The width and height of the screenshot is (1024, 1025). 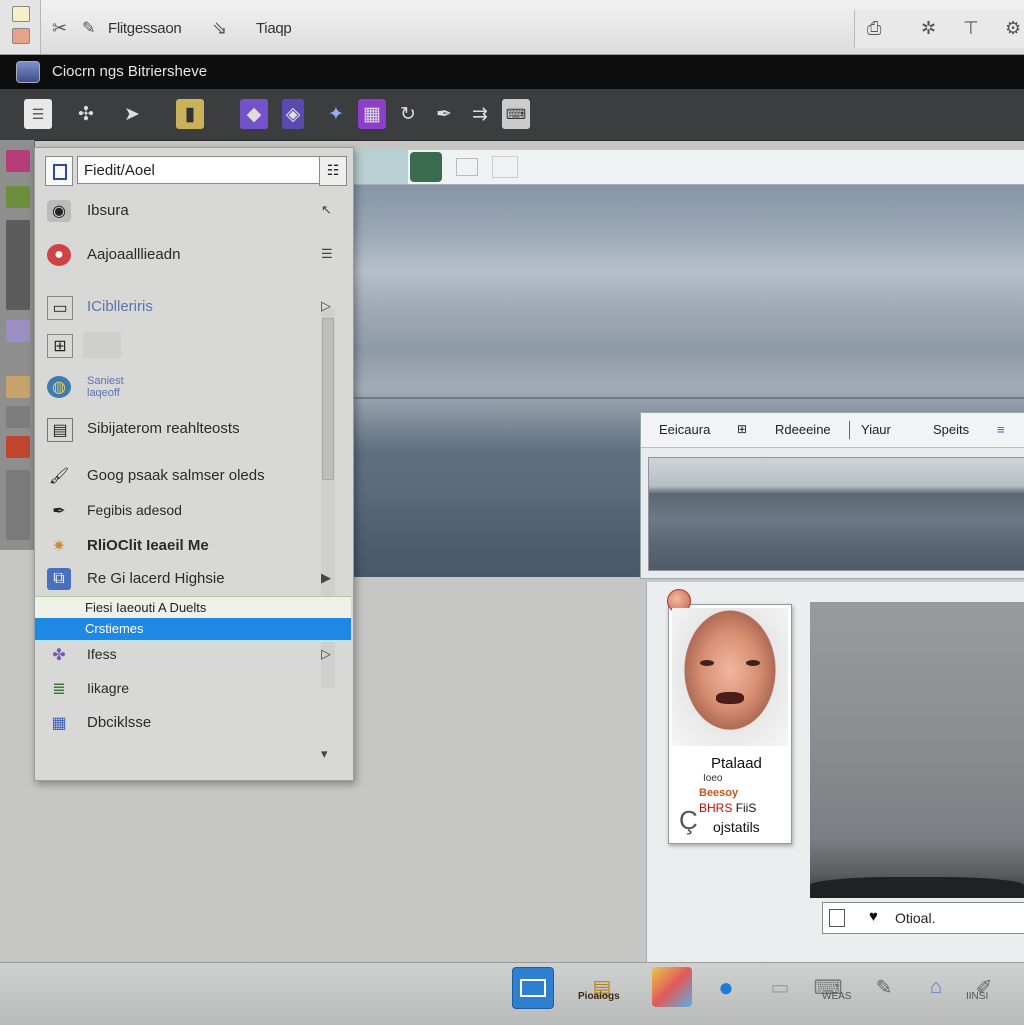 What do you see at coordinates (726, 987) in the screenshot?
I see `globe-dock-icon: ●` at bounding box center [726, 987].